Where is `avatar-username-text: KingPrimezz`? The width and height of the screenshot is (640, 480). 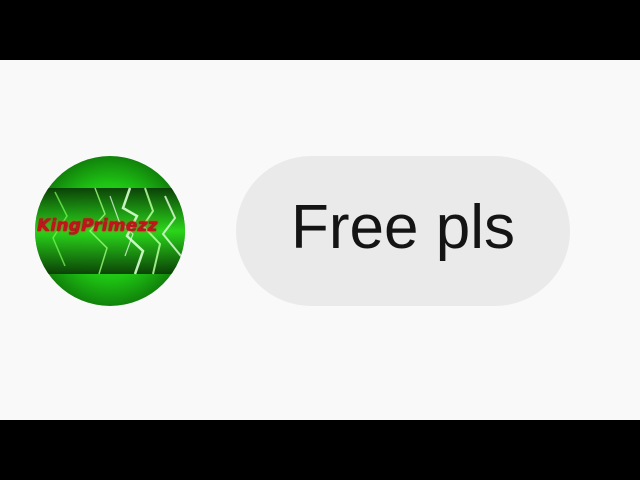
avatar-username-text: KingPrimezz is located at coordinates (97, 226).